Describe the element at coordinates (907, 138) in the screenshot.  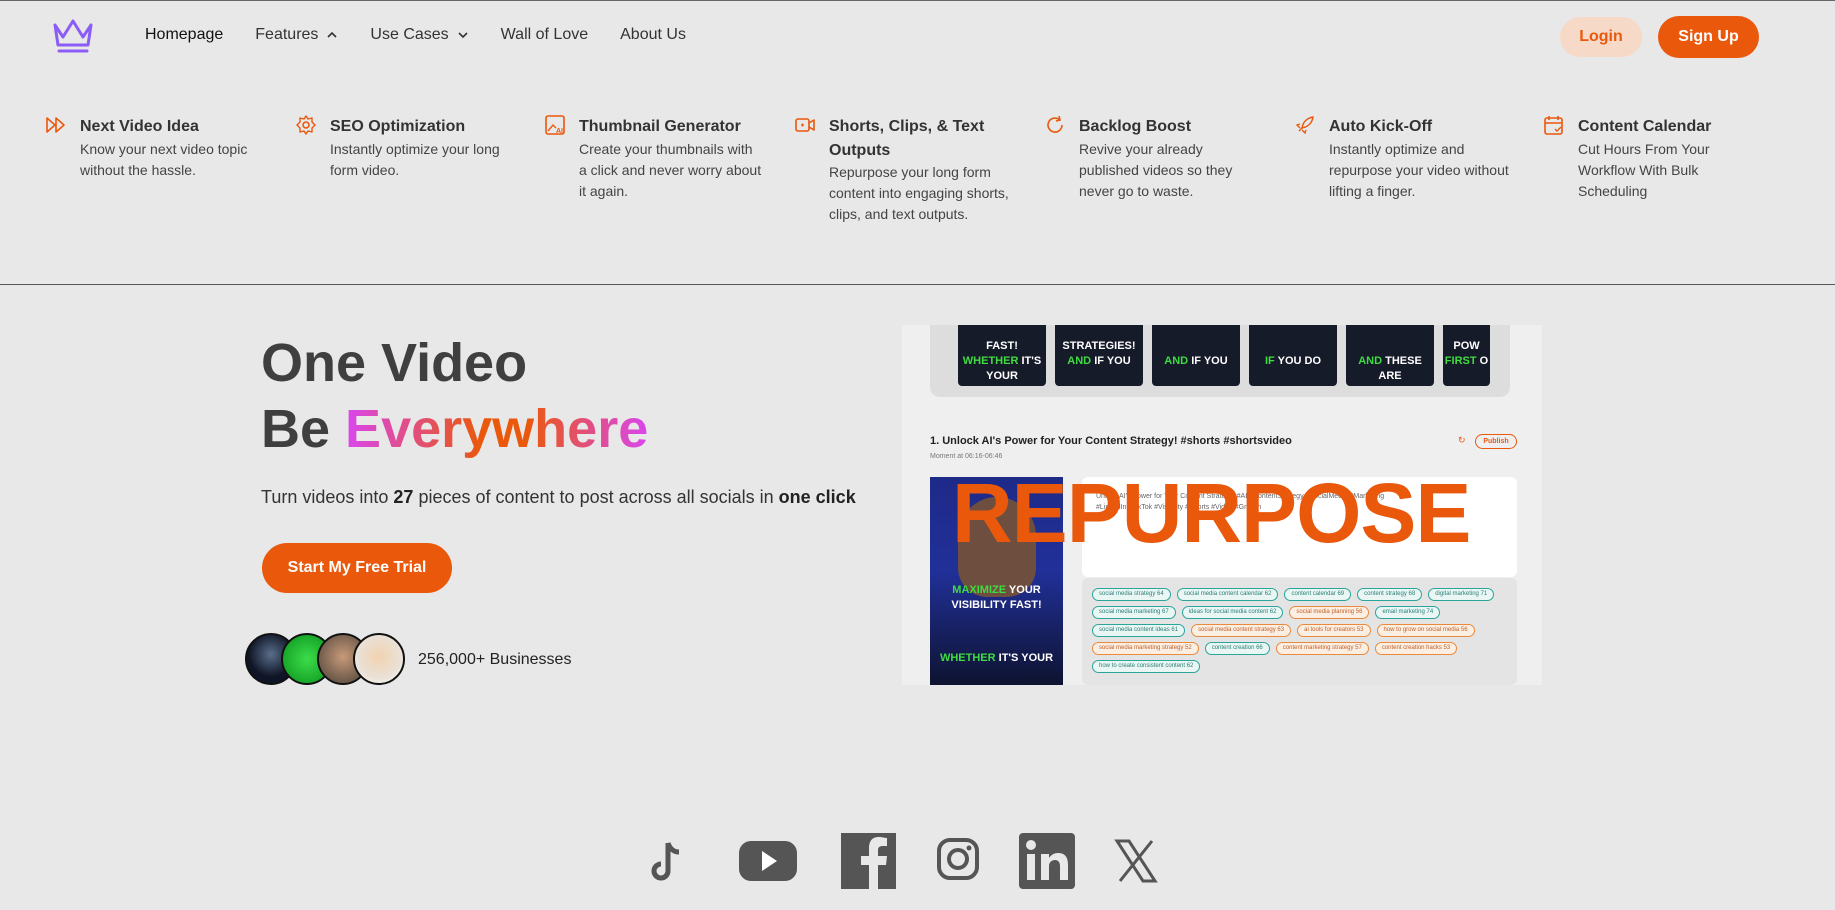
I see `feature-title: Shorts, Clips, & Text Outputs` at that location.